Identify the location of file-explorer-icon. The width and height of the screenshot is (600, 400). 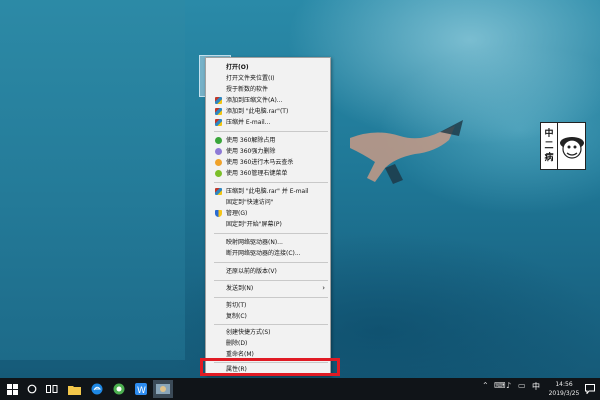
(74, 389).